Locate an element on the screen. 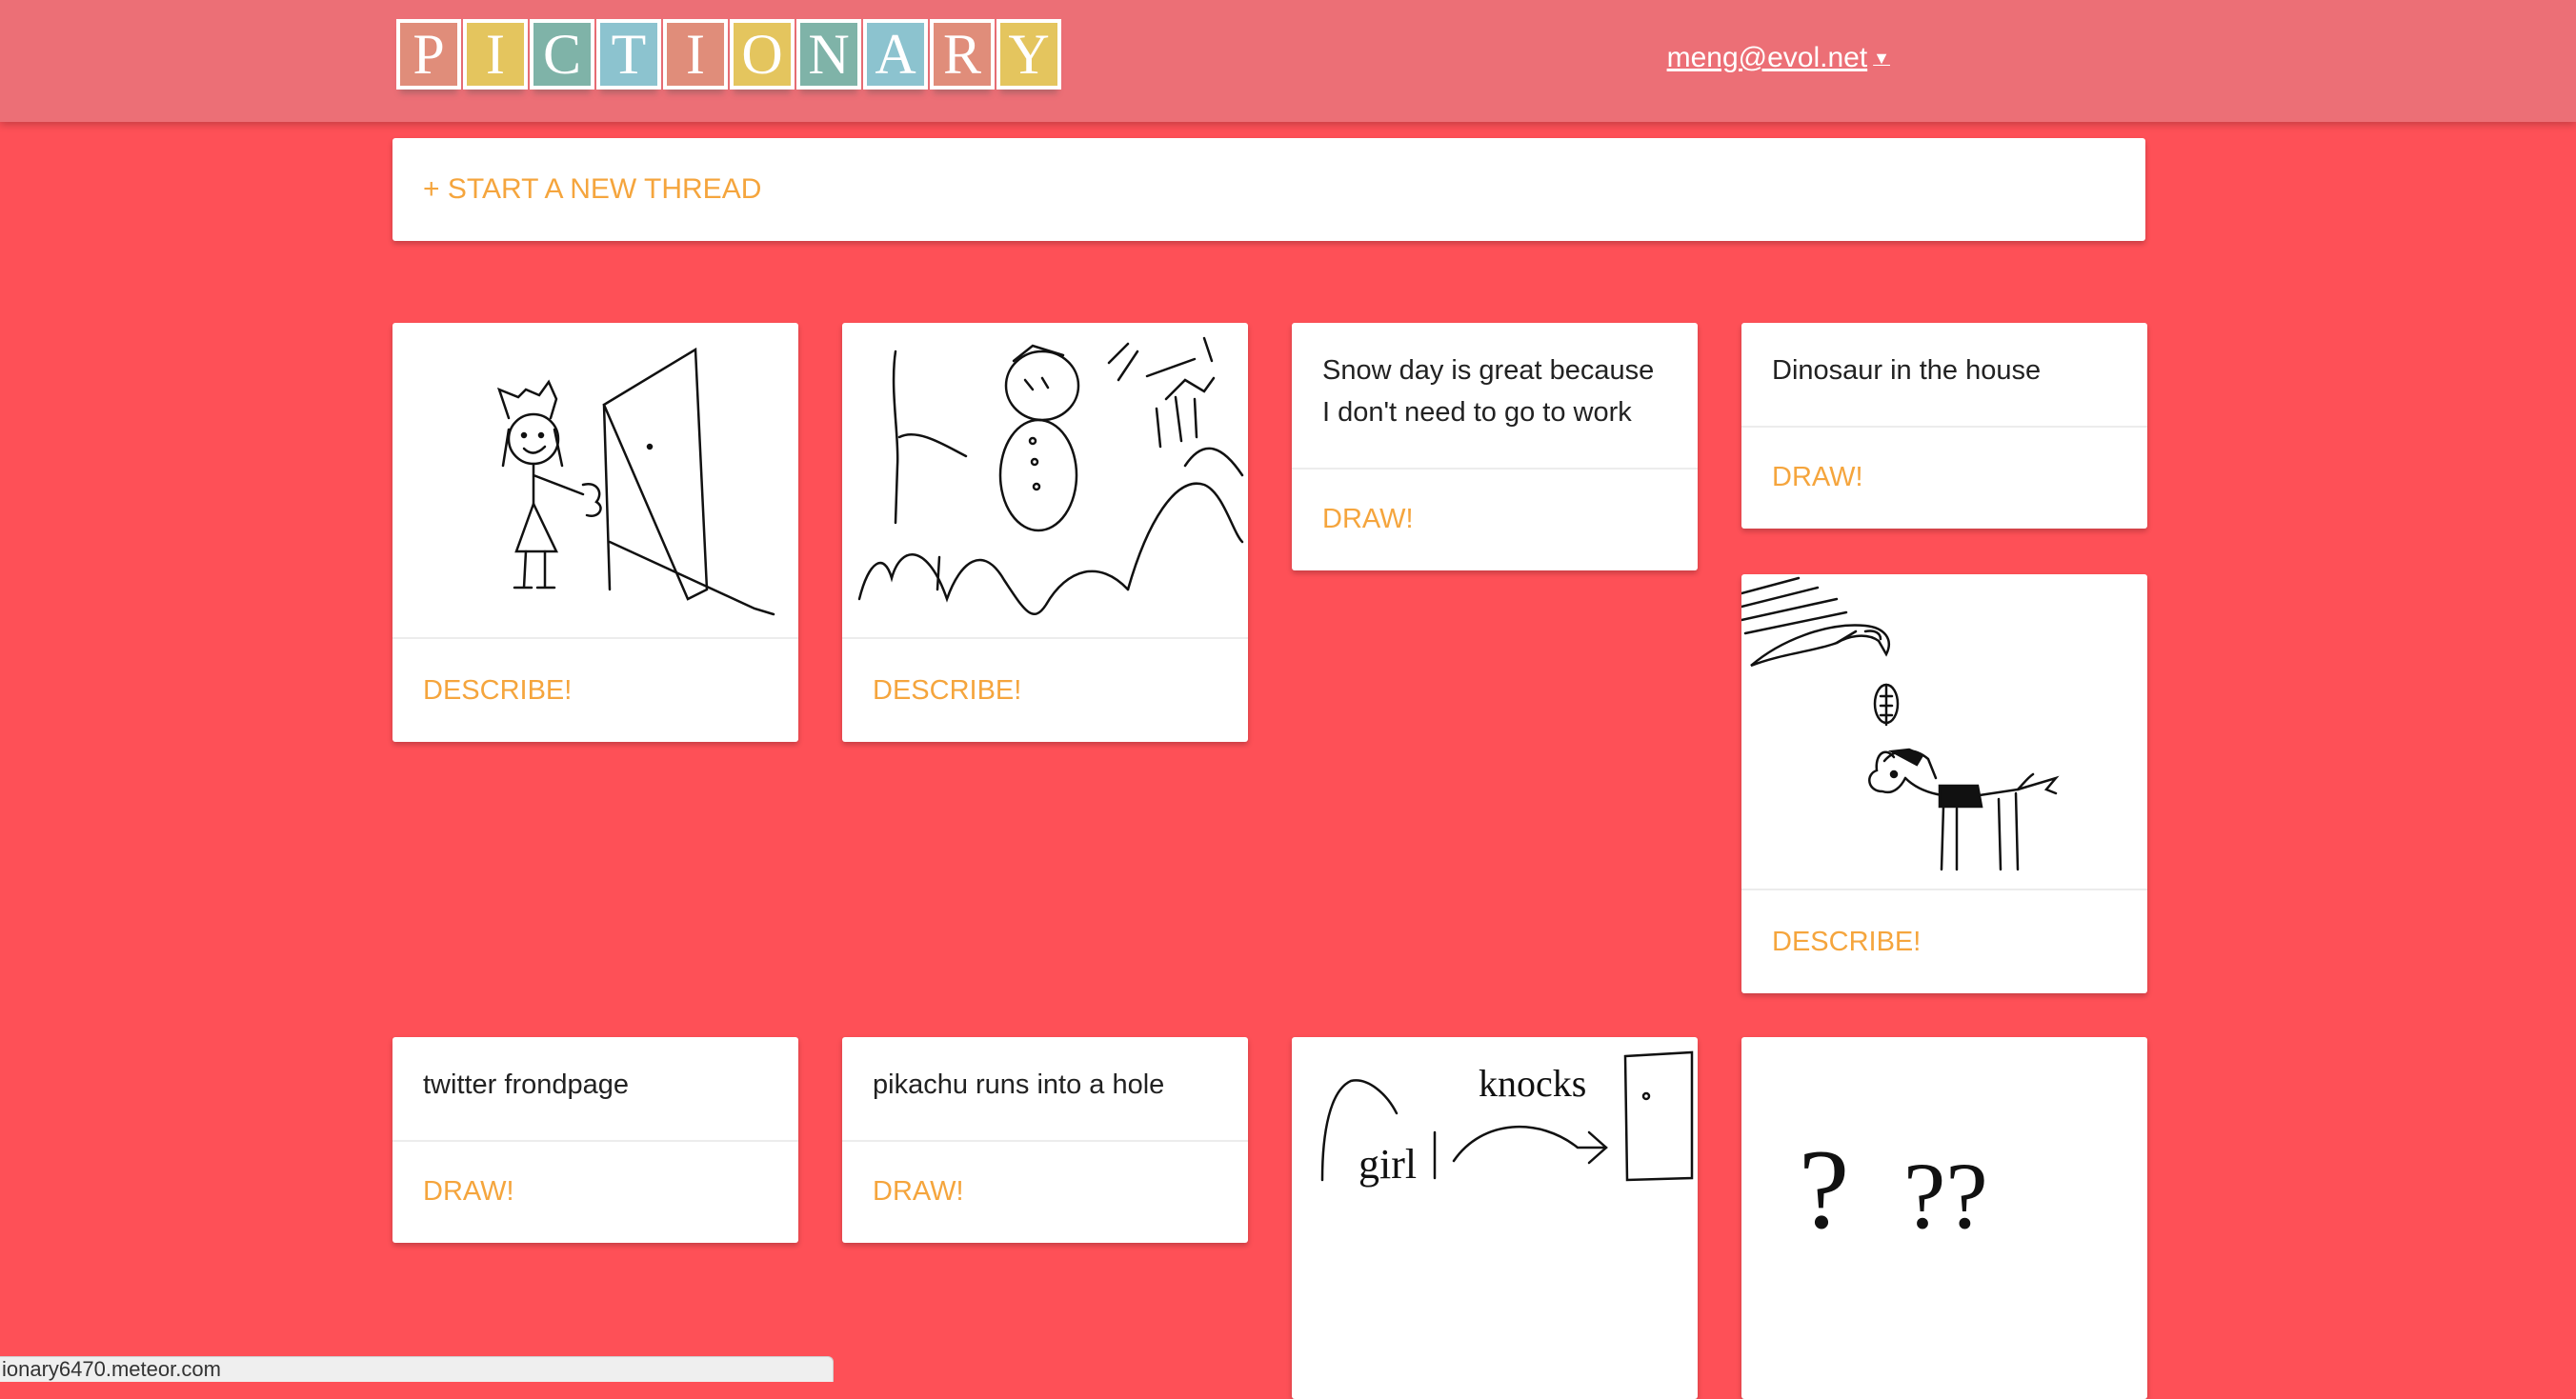 The height and width of the screenshot is (1399, 2576). logo-tile: A is located at coordinates (896, 54).